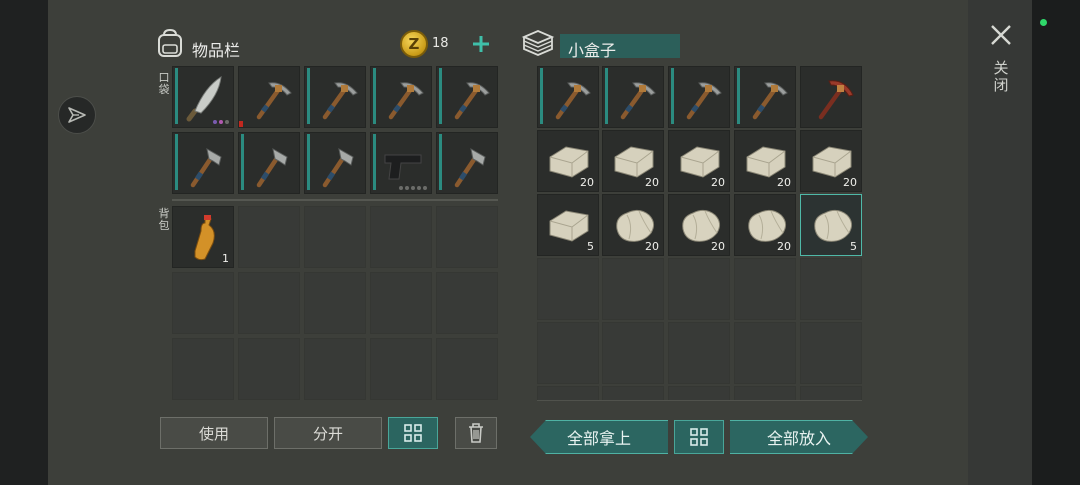 This screenshot has width=1080, height=485. I want to click on trash-button, so click(476, 433).